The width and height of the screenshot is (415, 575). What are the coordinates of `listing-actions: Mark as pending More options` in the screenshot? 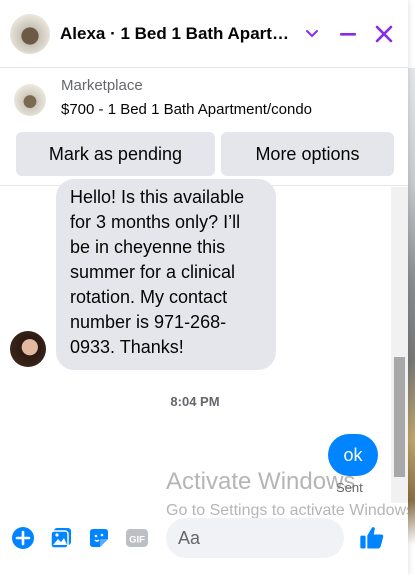 It's located at (205, 154).